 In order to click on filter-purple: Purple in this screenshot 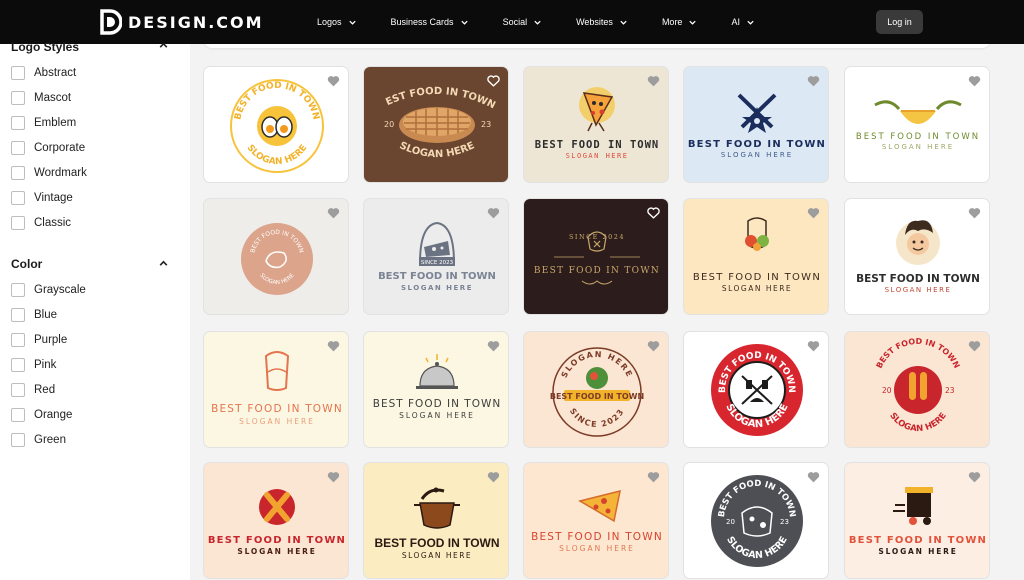, I will do `click(39, 340)`.